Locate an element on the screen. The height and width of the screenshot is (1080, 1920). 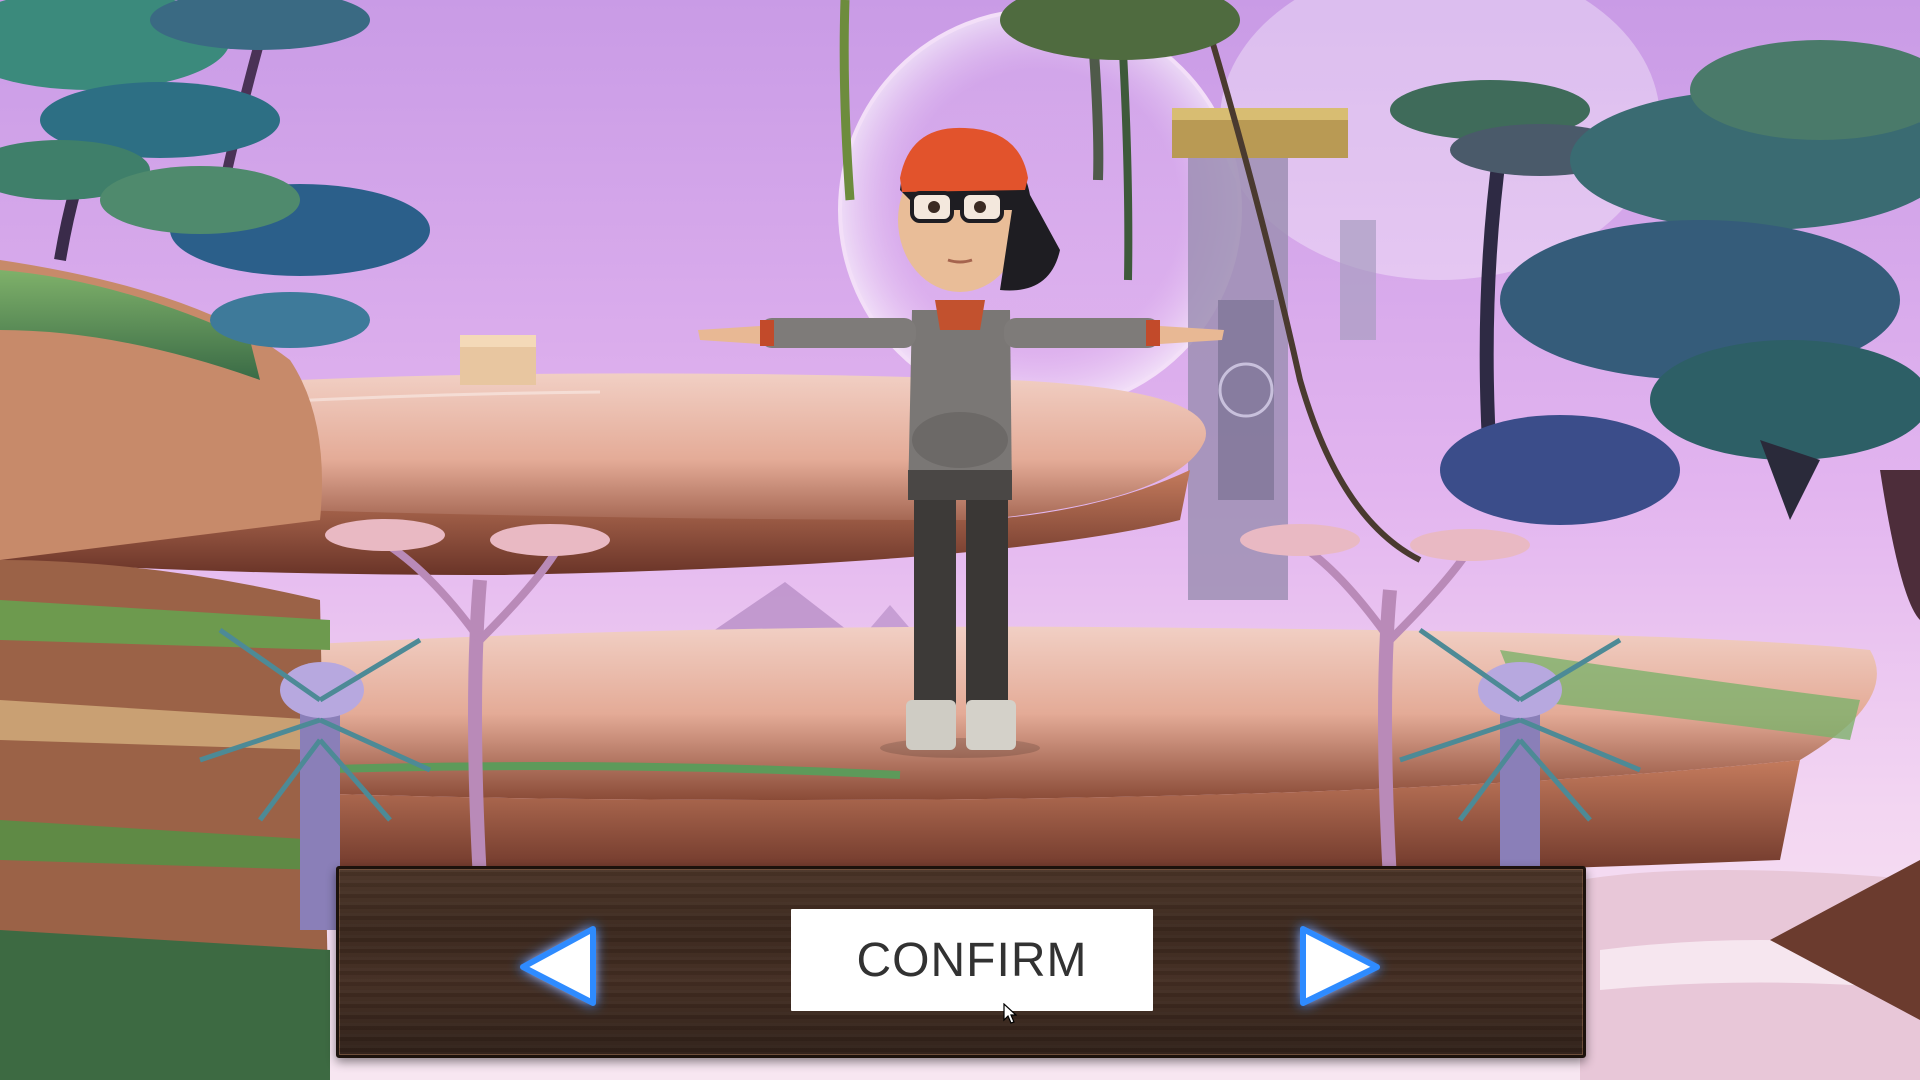
right-arrow-icon is located at coordinates (1340, 966).